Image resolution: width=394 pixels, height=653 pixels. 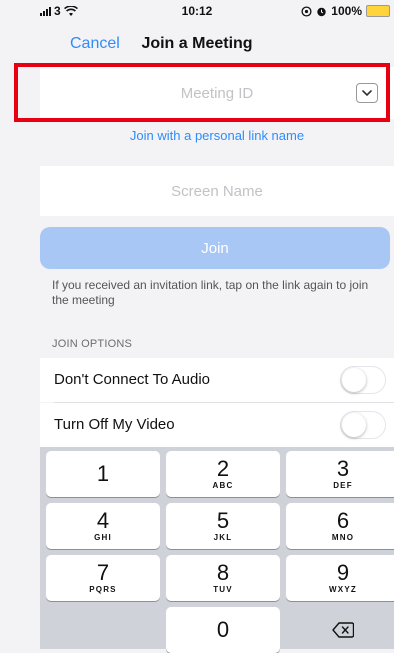 I want to click on page-title: Join a Meeting, so click(x=197, y=43).